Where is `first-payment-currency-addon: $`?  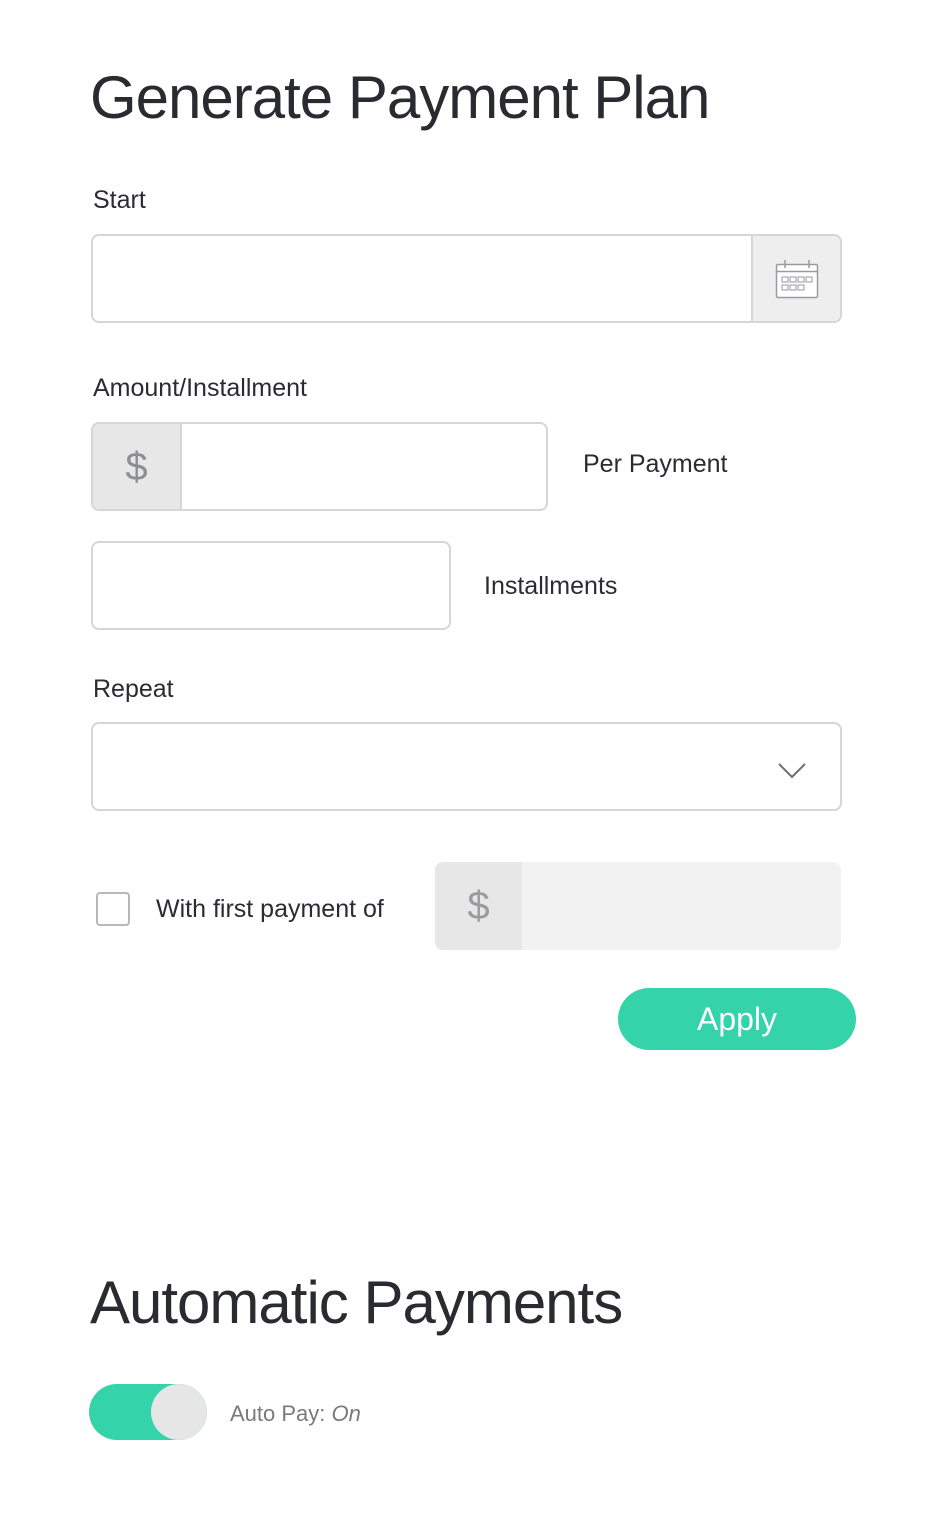
first-payment-currency-addon: $ is located at coordinates (478, 906).